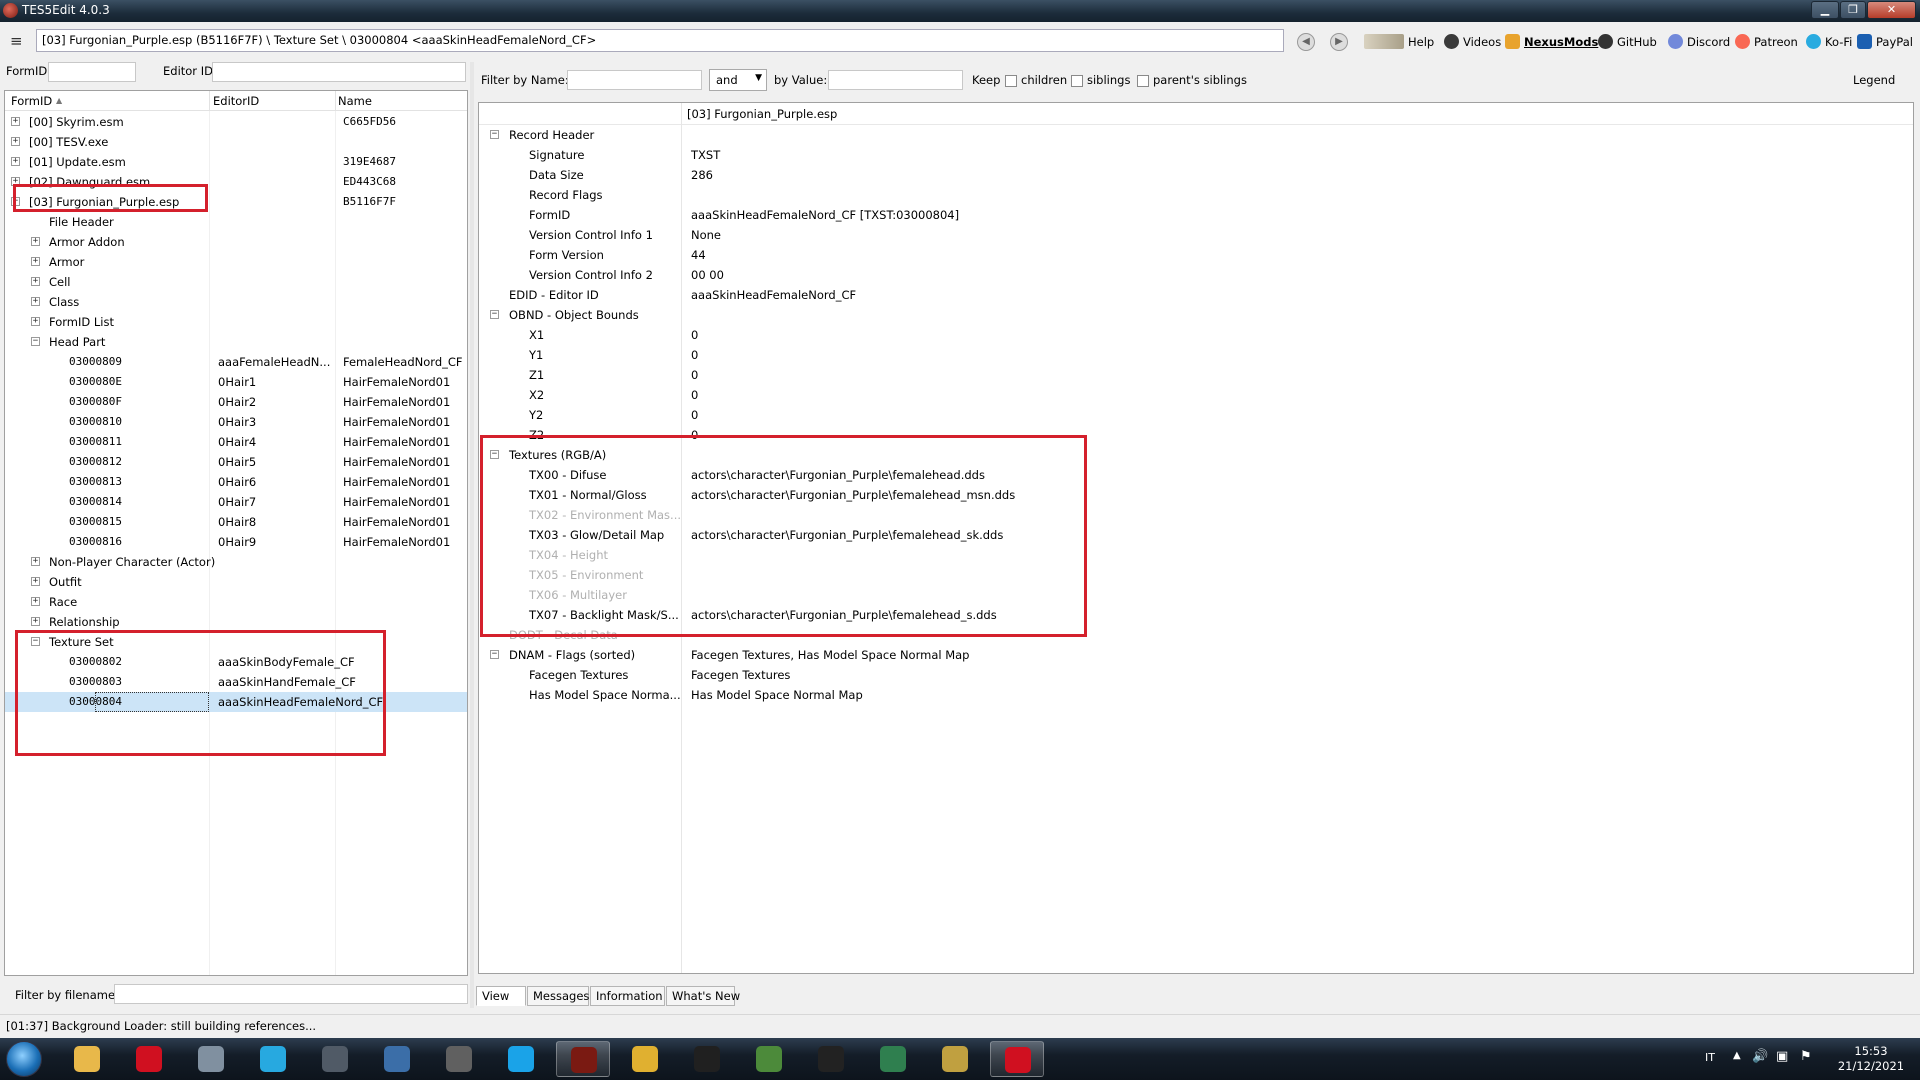  What do you see at coordinates (236, 262) in the screenshot?
I see `group-row: + Armor` at bounding box center [236, 262].